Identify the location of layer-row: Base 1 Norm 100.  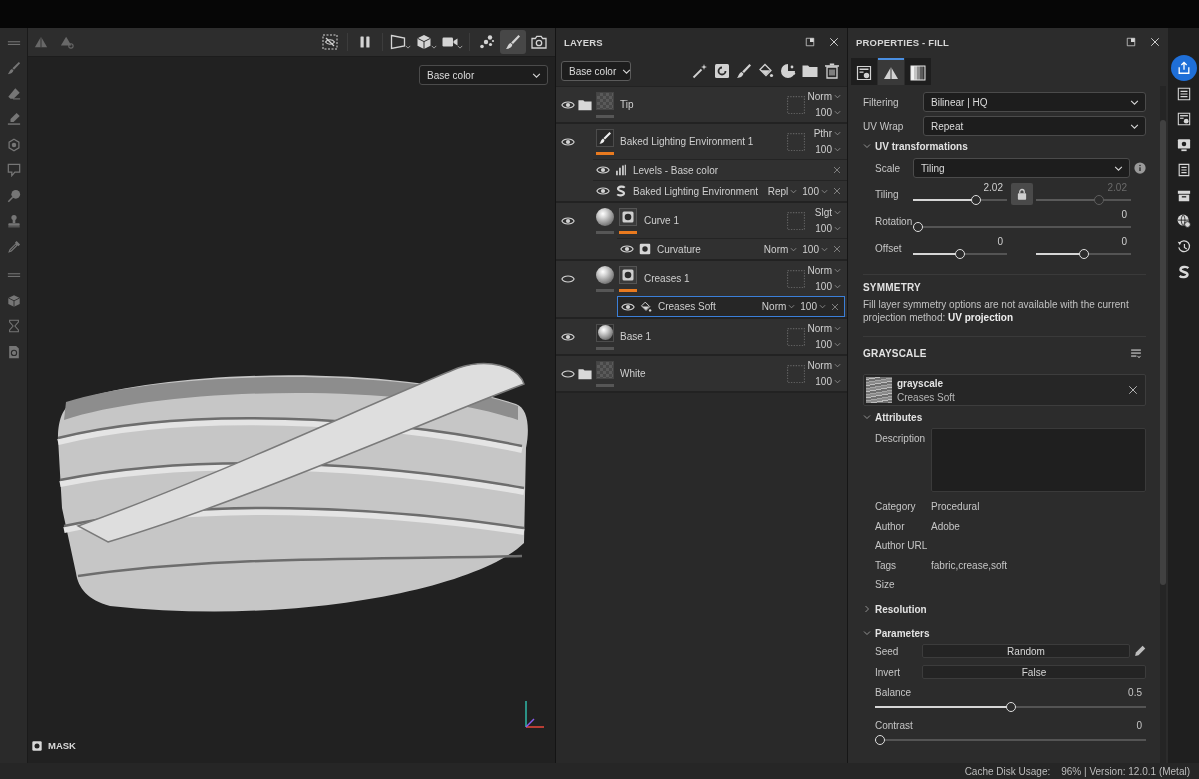
(701, 337).